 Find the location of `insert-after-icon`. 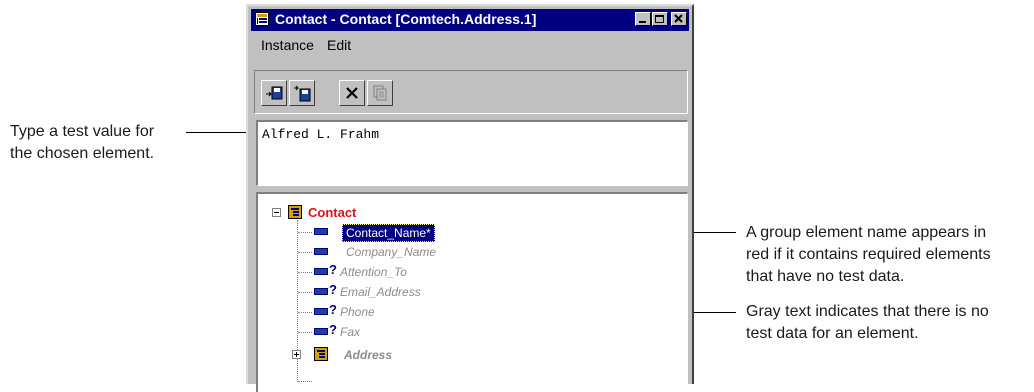

insert-after-icon is located at coordinates (302, 93).